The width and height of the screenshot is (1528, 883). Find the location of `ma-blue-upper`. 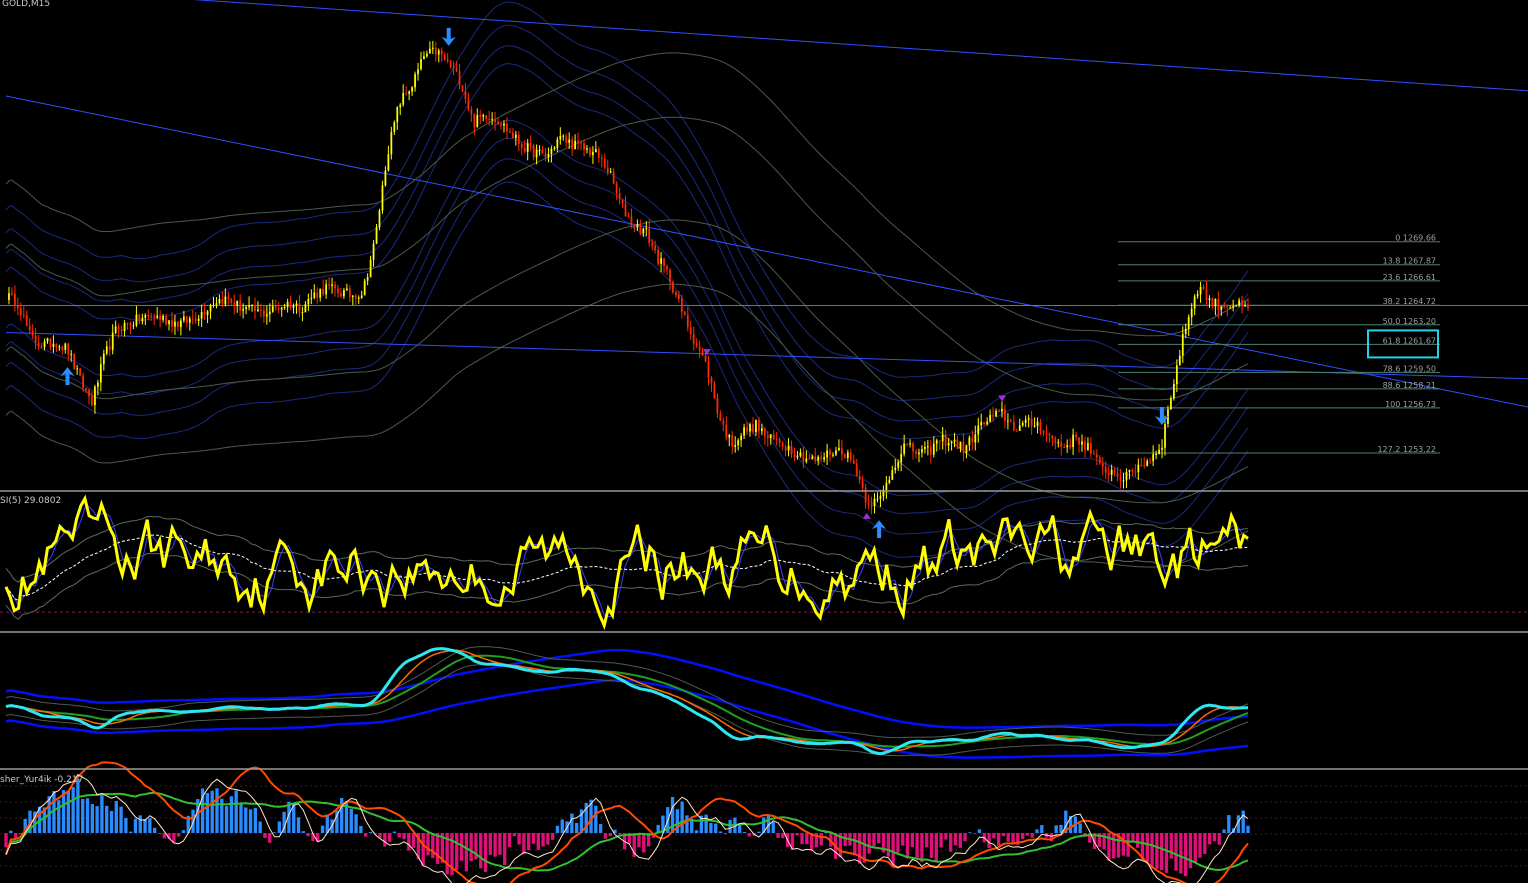

ma-blue-upper is located at coordinates (627, 688).